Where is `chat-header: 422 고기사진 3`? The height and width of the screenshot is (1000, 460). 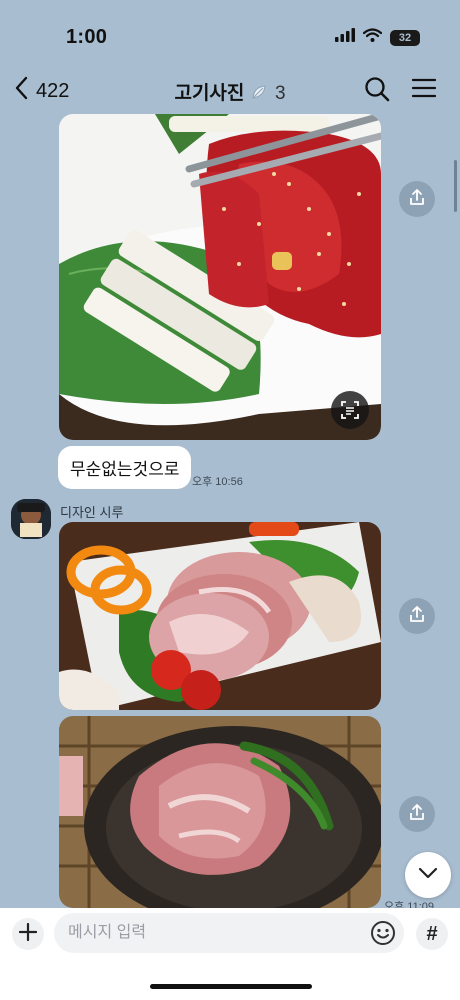 chat-header: 422 고기사진 3 is located at coordinates (230, 90).